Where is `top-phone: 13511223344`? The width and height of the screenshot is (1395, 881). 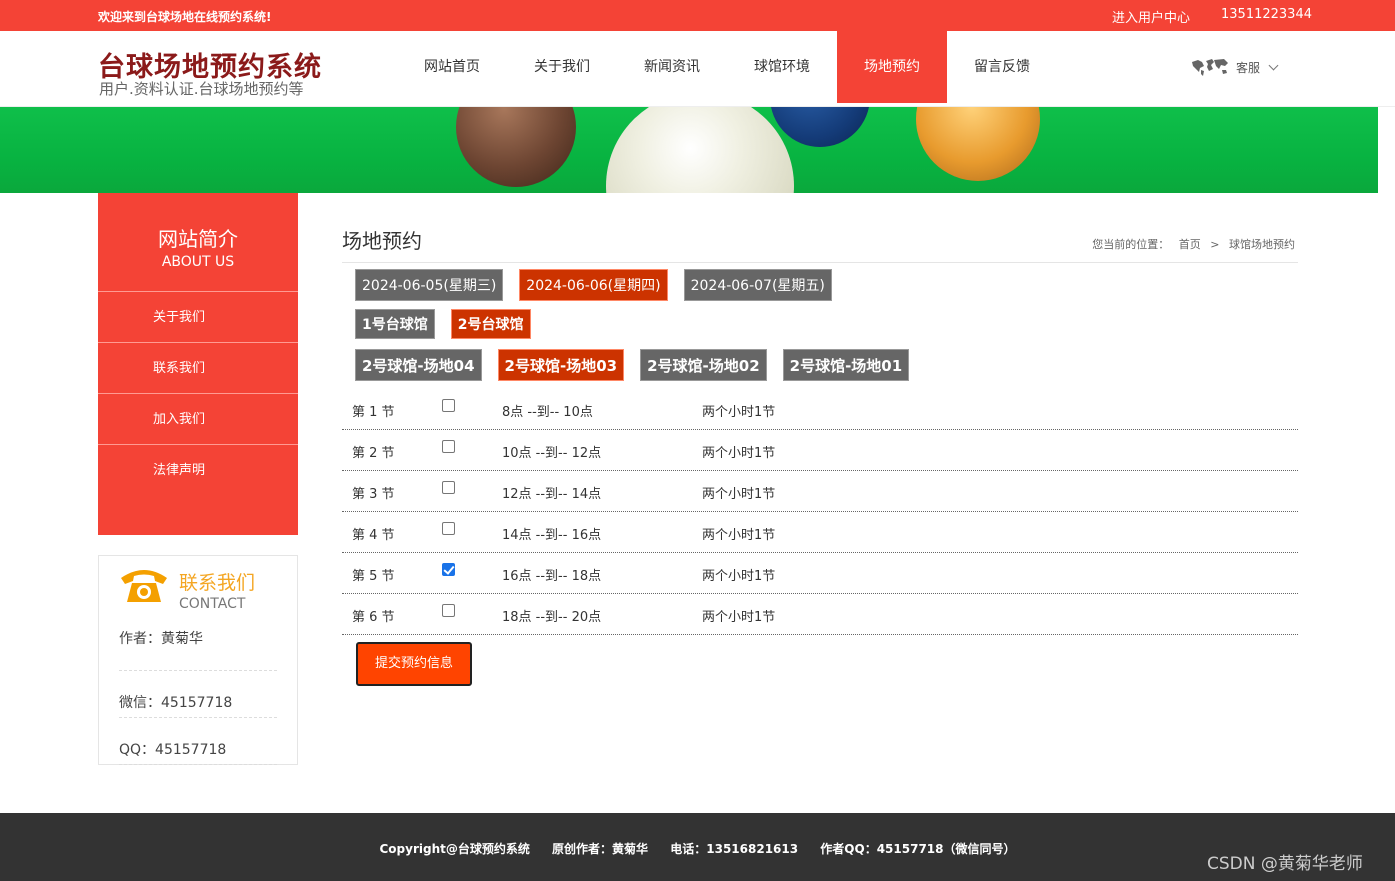 top-phone: 13511223344 is located at coordinates (1266, 14).